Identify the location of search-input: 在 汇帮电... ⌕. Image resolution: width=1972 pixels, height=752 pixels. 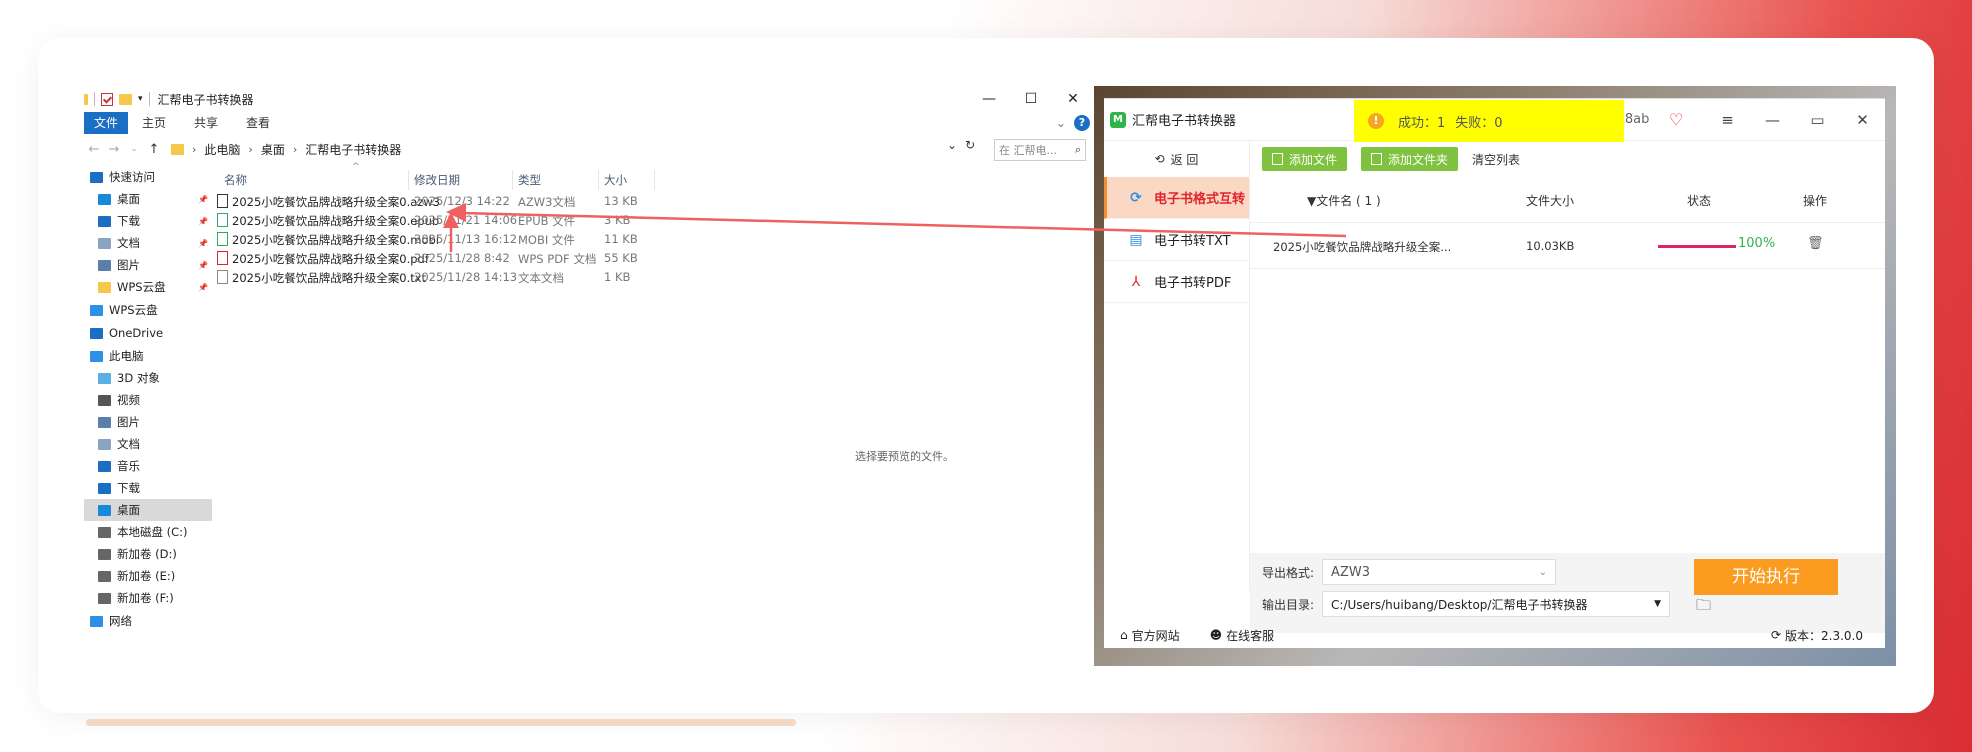
(1040, 150).